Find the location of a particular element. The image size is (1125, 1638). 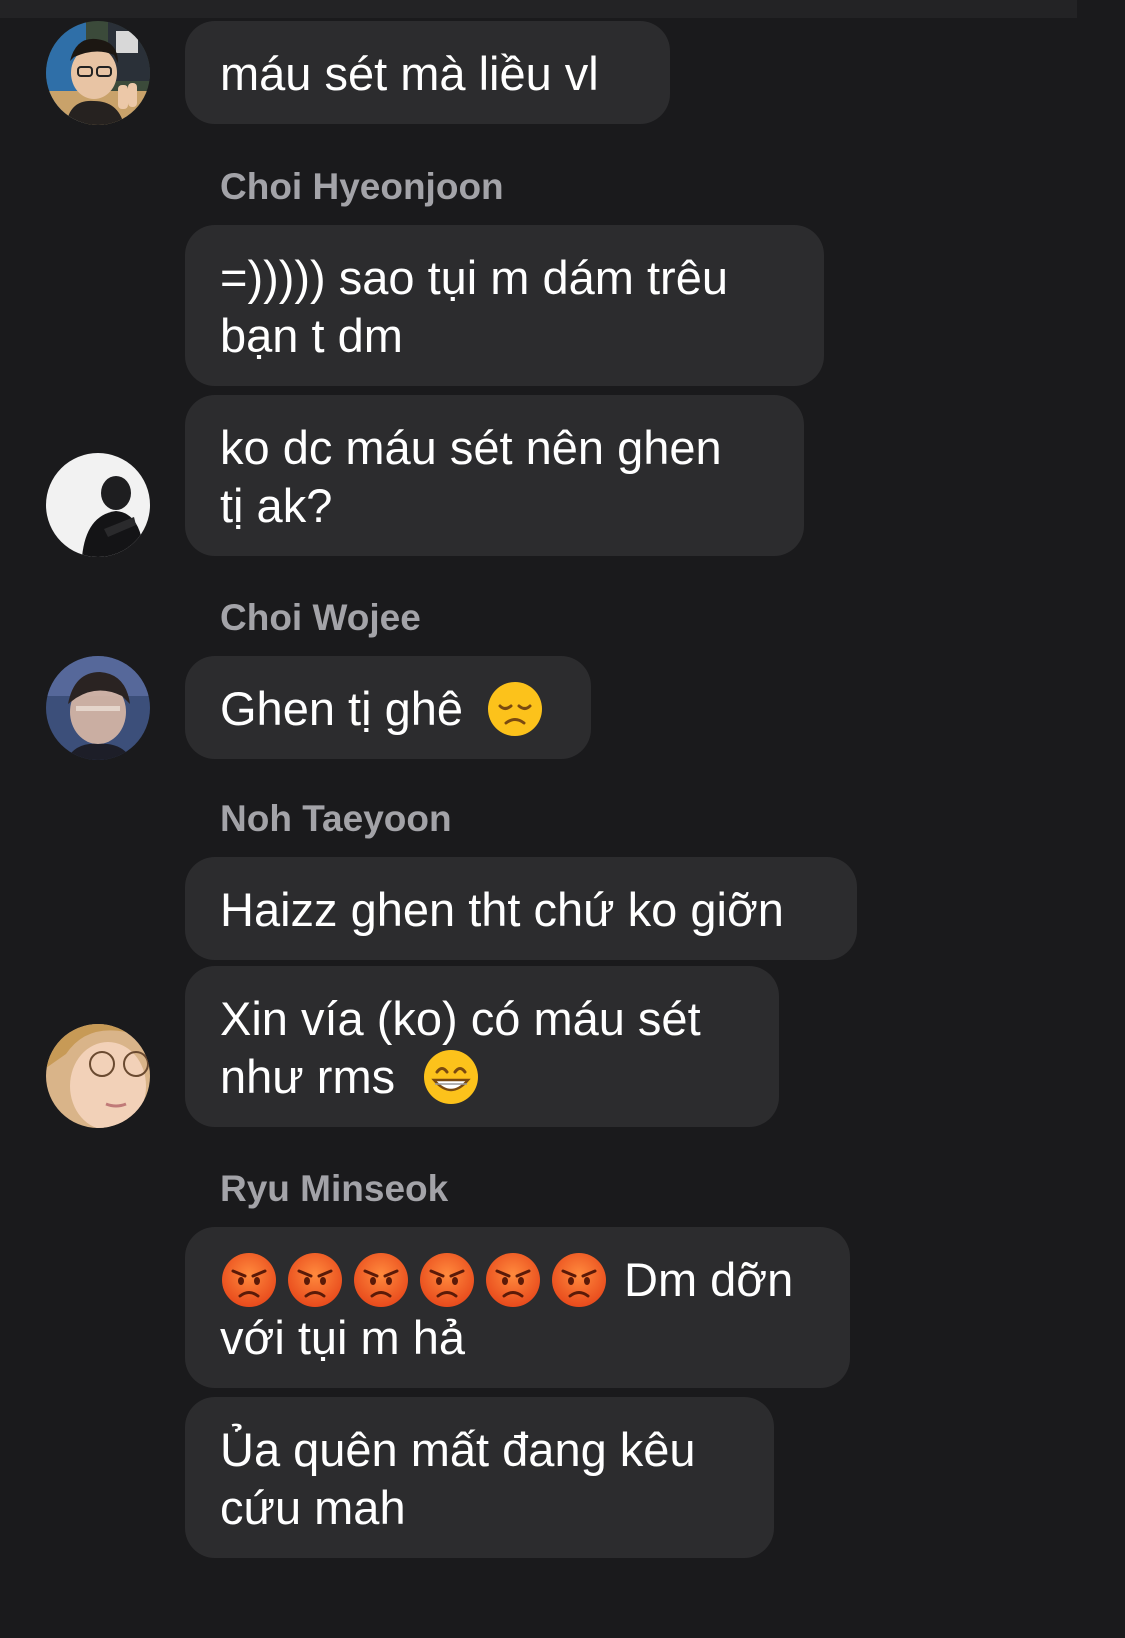

message-6-line-1: Xin vía (ko) có máu sét is located at coordinates (460, 1018).